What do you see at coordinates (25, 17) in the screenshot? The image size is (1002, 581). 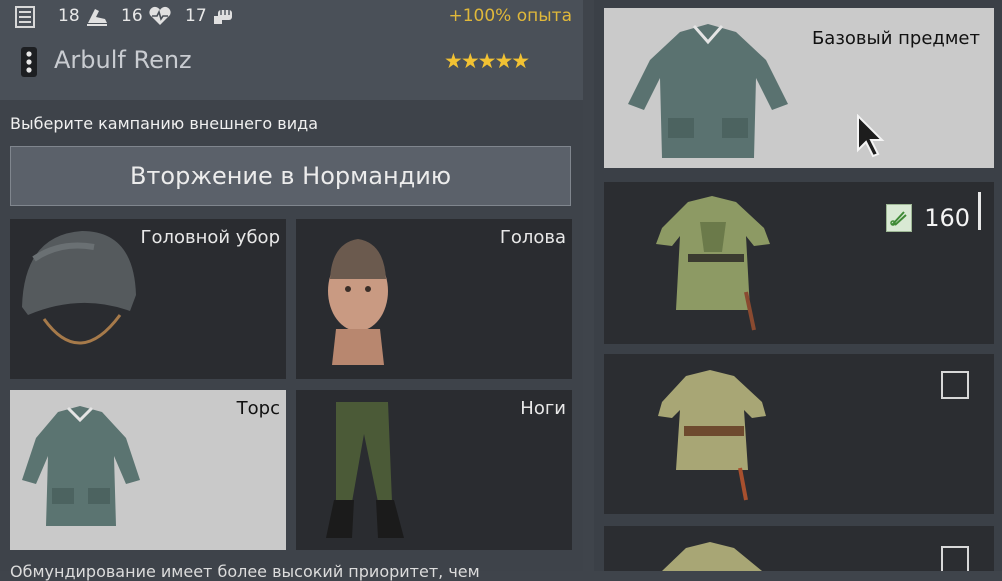 I see `list-icon` at bounding box center [25, 17].